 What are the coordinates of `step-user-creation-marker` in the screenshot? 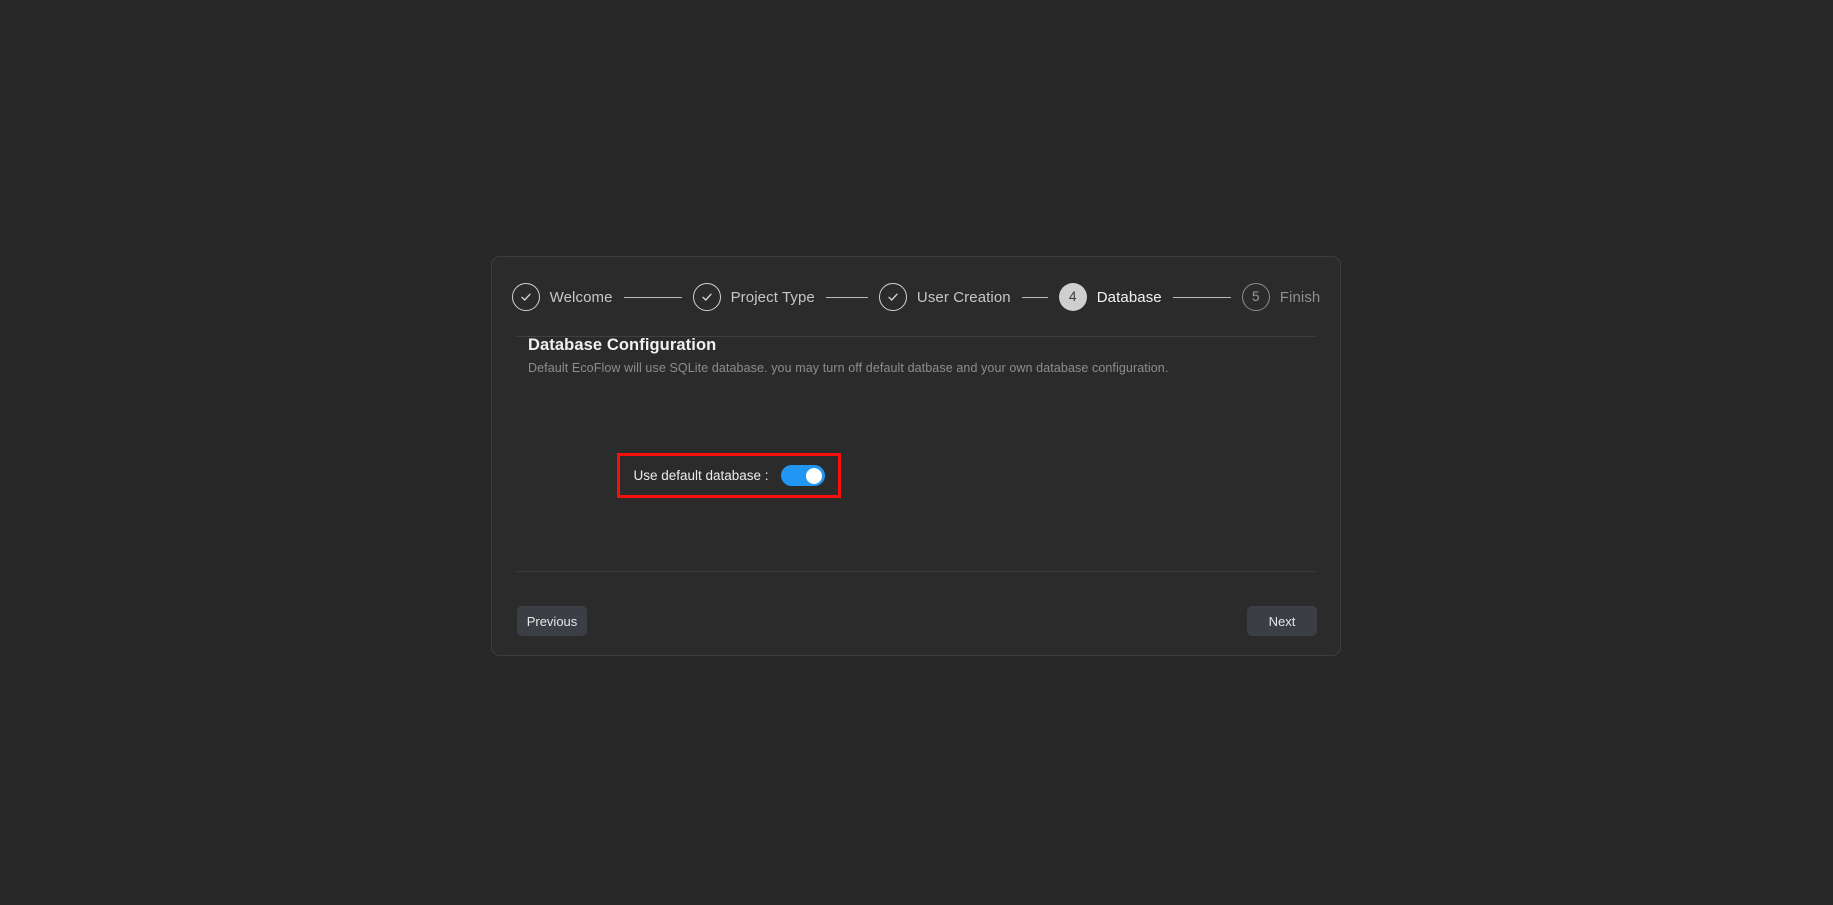 It's located at (892, 297).